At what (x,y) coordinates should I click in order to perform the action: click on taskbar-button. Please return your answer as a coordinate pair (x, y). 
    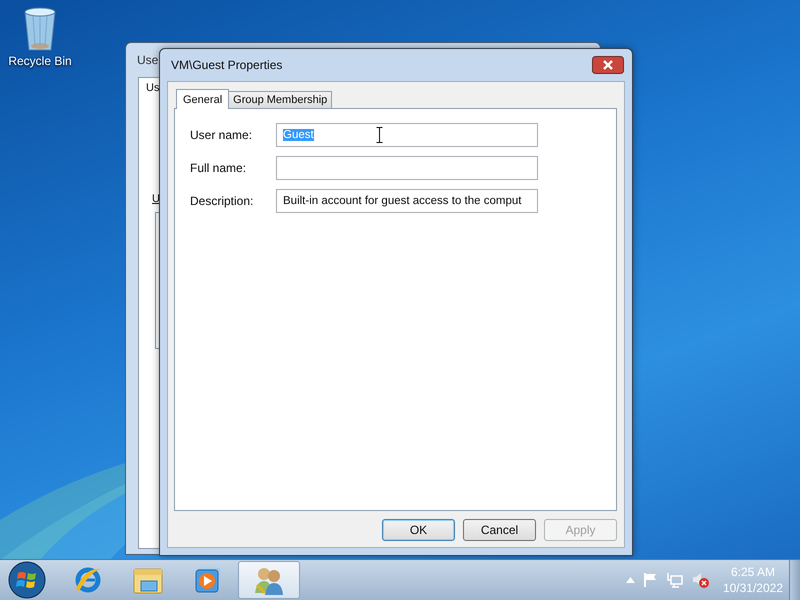
    Looking at the image, I should click on (269, 580).